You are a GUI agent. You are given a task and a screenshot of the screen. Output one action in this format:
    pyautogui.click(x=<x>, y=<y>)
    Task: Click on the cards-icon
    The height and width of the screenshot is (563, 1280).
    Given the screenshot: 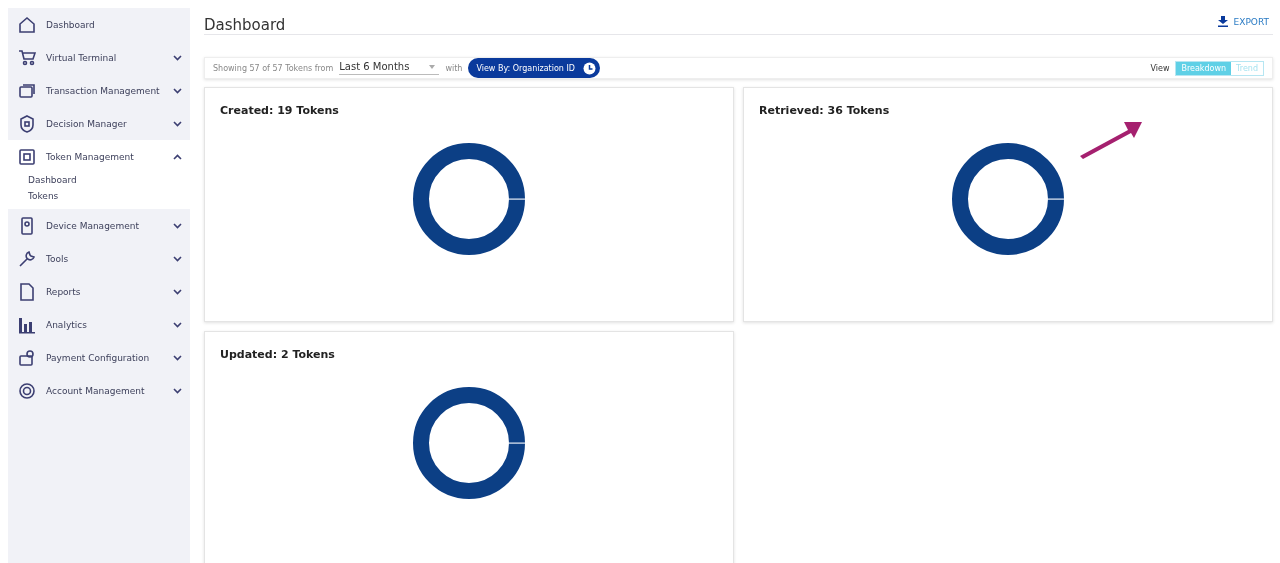 What is the action you would take?
    pyautogui.click(x=27, y=90)
    